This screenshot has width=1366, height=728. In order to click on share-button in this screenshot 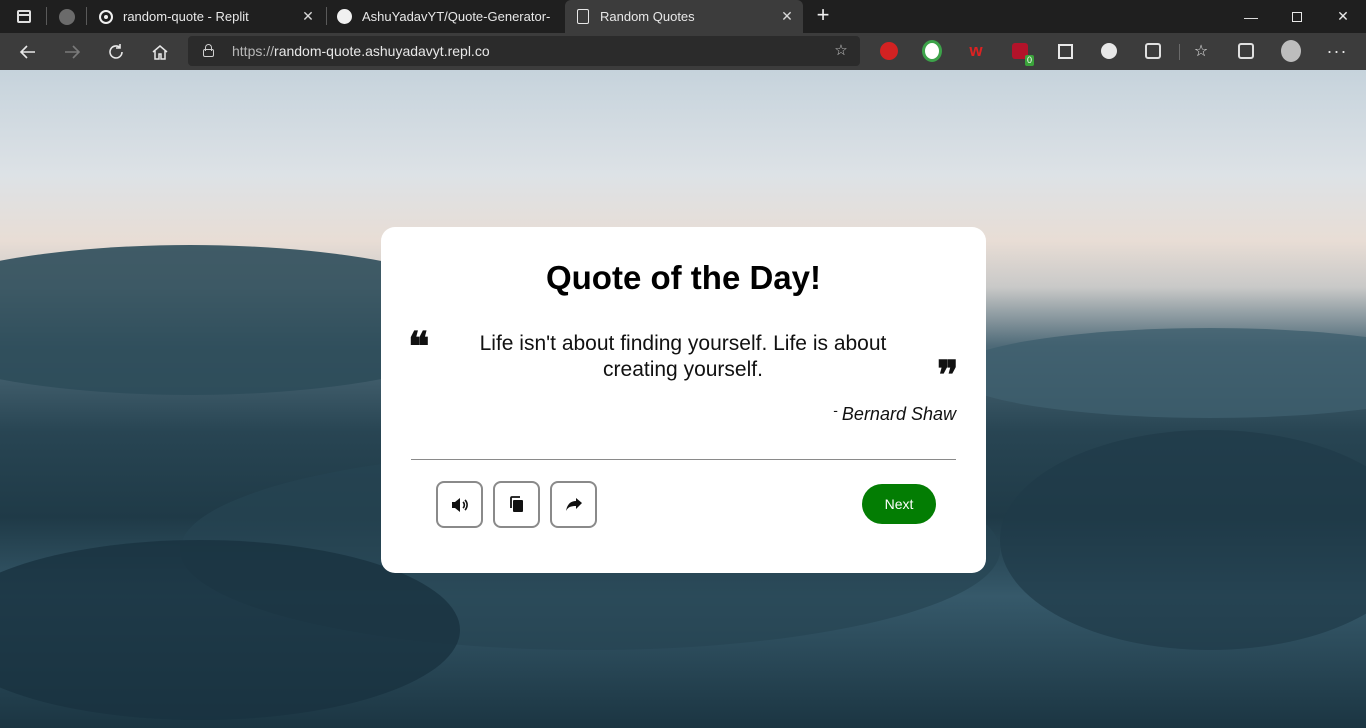, I will do `click(573, 504)`.